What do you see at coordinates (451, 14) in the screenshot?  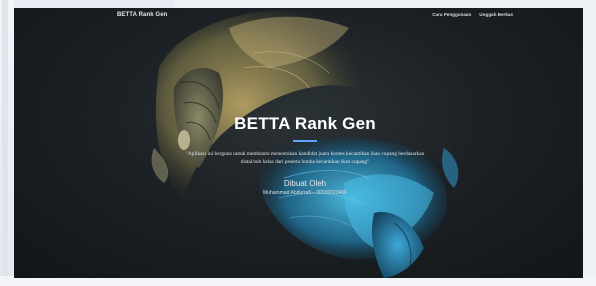 I see `nav-link-cara-penggunaan: Cara Penggunaan` at bounding box center [451, 14].